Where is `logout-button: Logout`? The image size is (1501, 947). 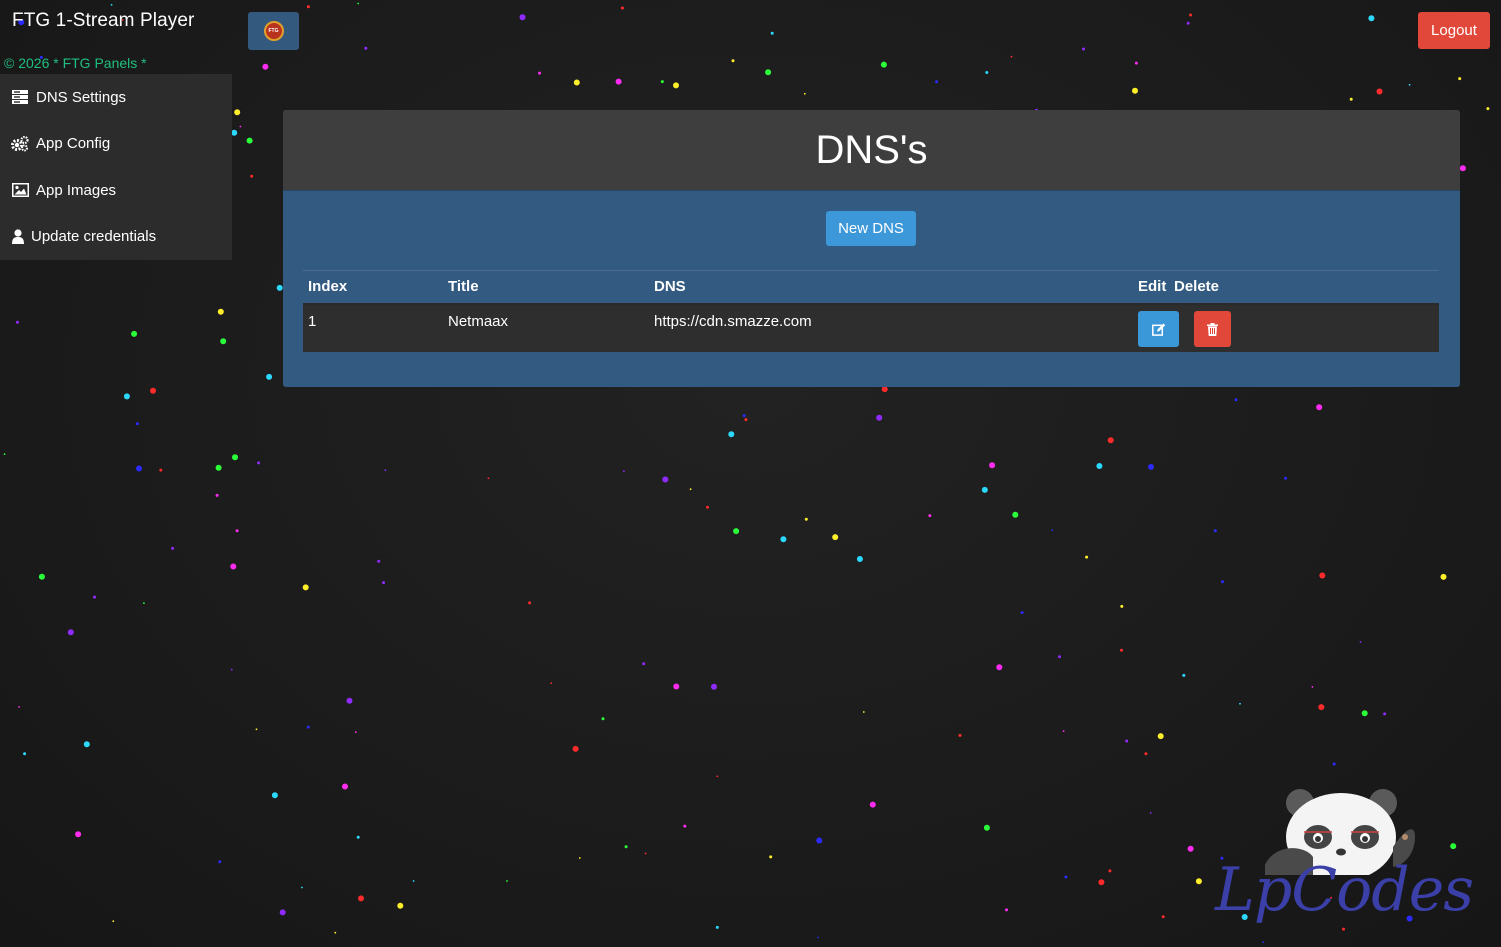 logout-button: Logout is located at coordinates (1454, 30).